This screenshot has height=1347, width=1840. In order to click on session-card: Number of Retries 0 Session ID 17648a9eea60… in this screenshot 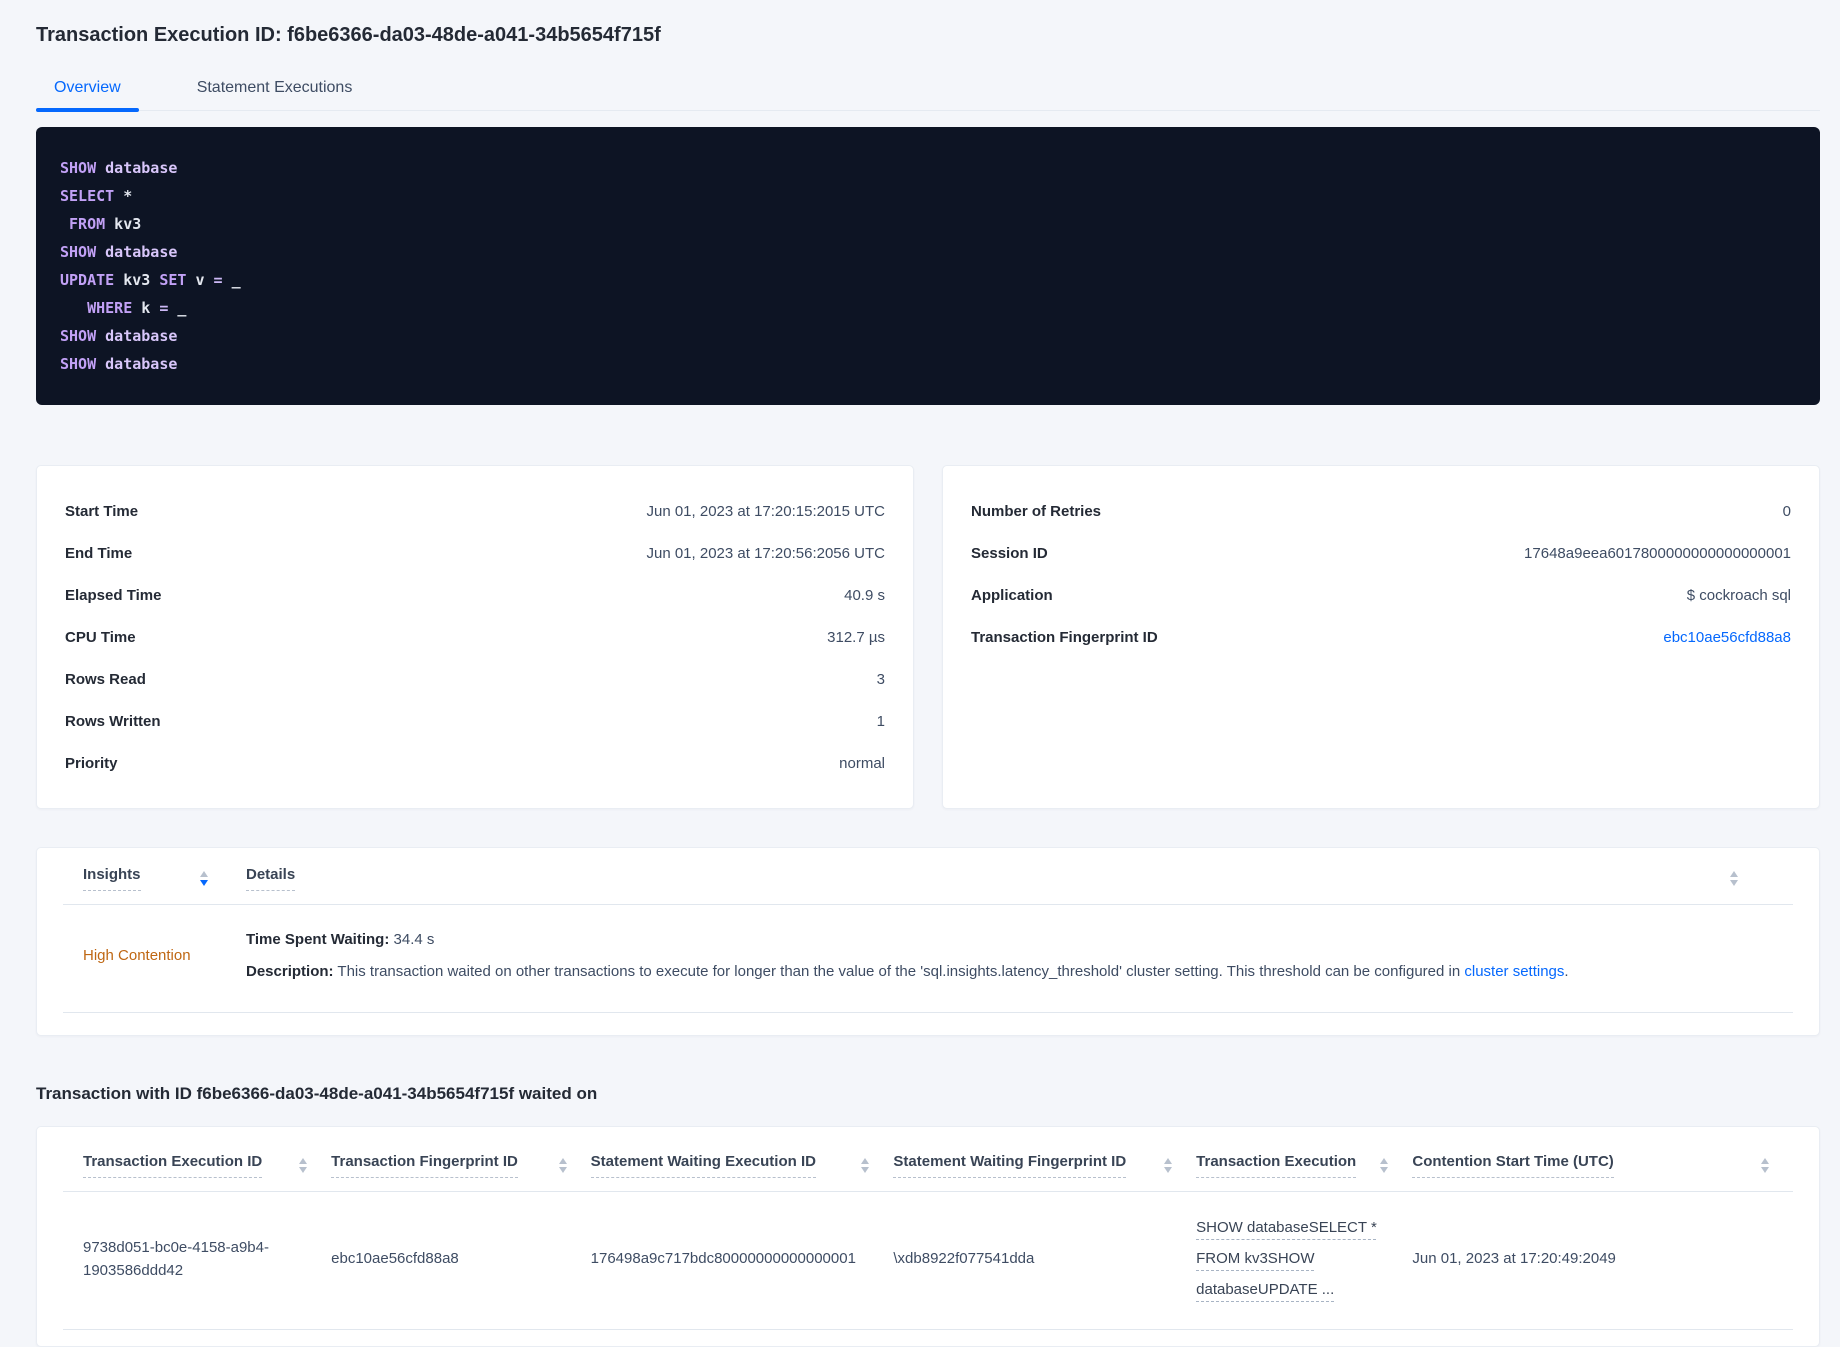, I will do `click(1381, 637)`.